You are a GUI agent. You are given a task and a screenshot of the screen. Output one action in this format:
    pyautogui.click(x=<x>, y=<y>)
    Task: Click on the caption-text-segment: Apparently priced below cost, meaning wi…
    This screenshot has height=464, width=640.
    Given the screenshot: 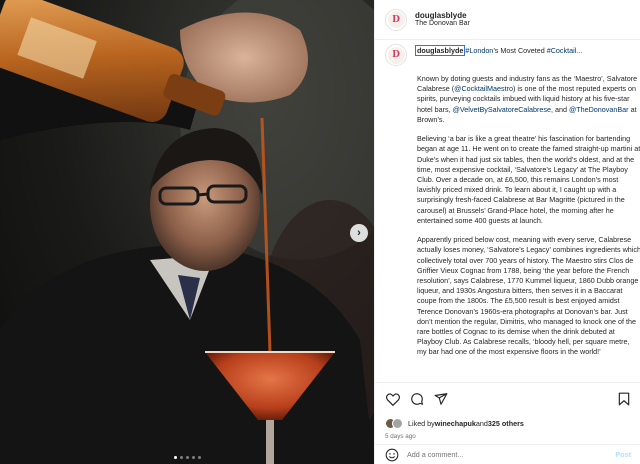 What is the action you would take?
    pyautogui.click(x=528, y=296)
    